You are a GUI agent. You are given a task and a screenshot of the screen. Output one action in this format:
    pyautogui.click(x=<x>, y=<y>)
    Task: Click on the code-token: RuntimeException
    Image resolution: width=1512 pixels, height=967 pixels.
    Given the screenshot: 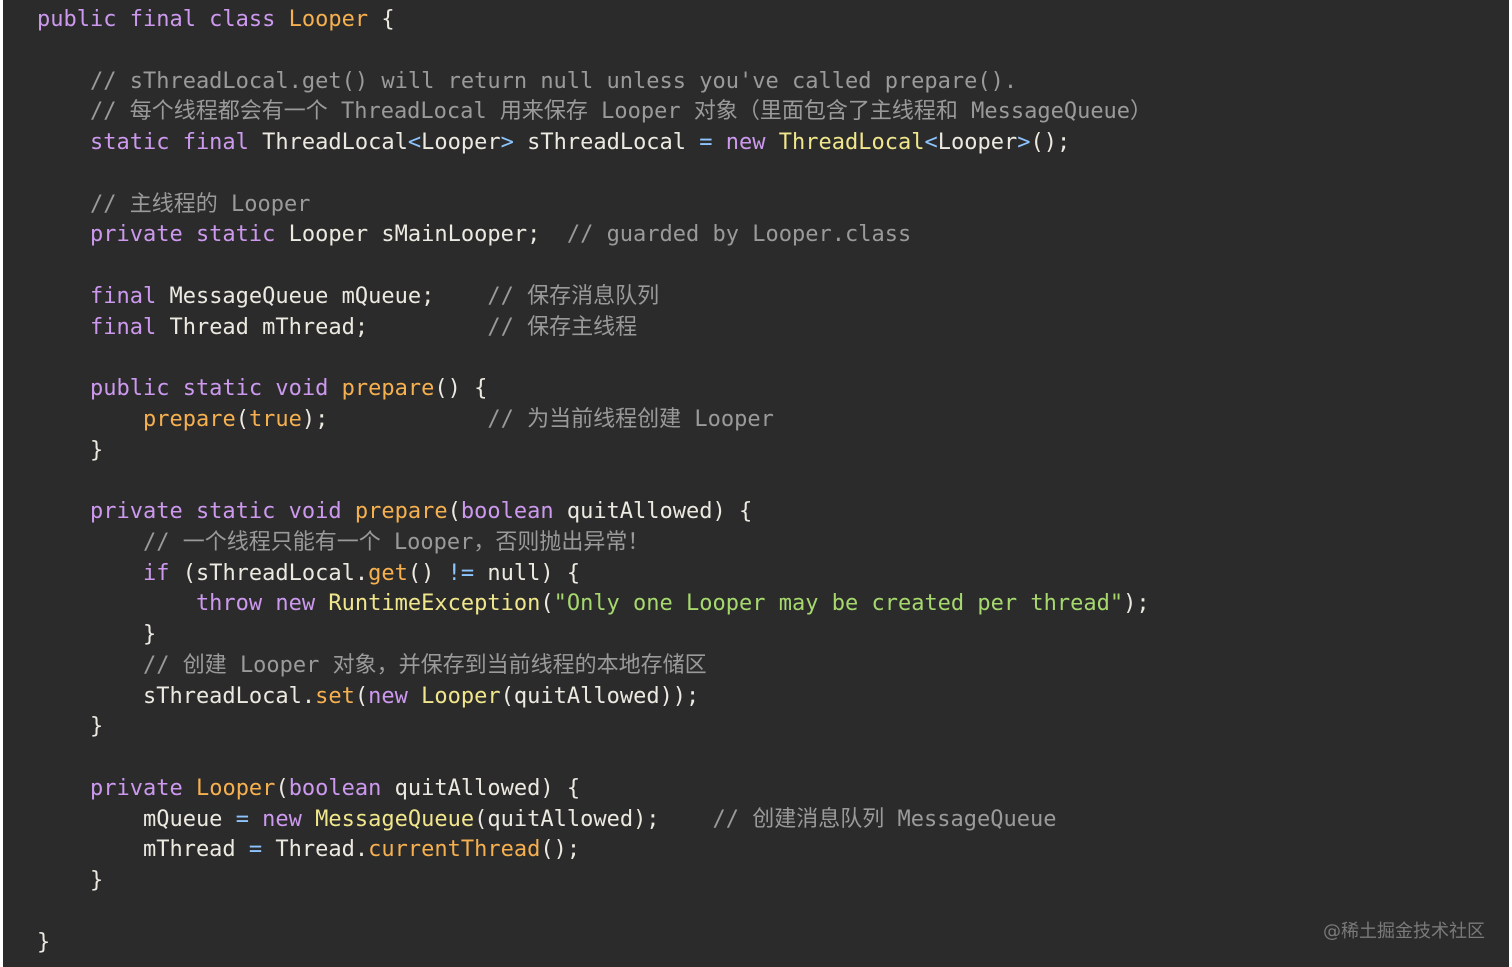 What is the action you would take?
    pyautogui.click(x=434, y=604)
    